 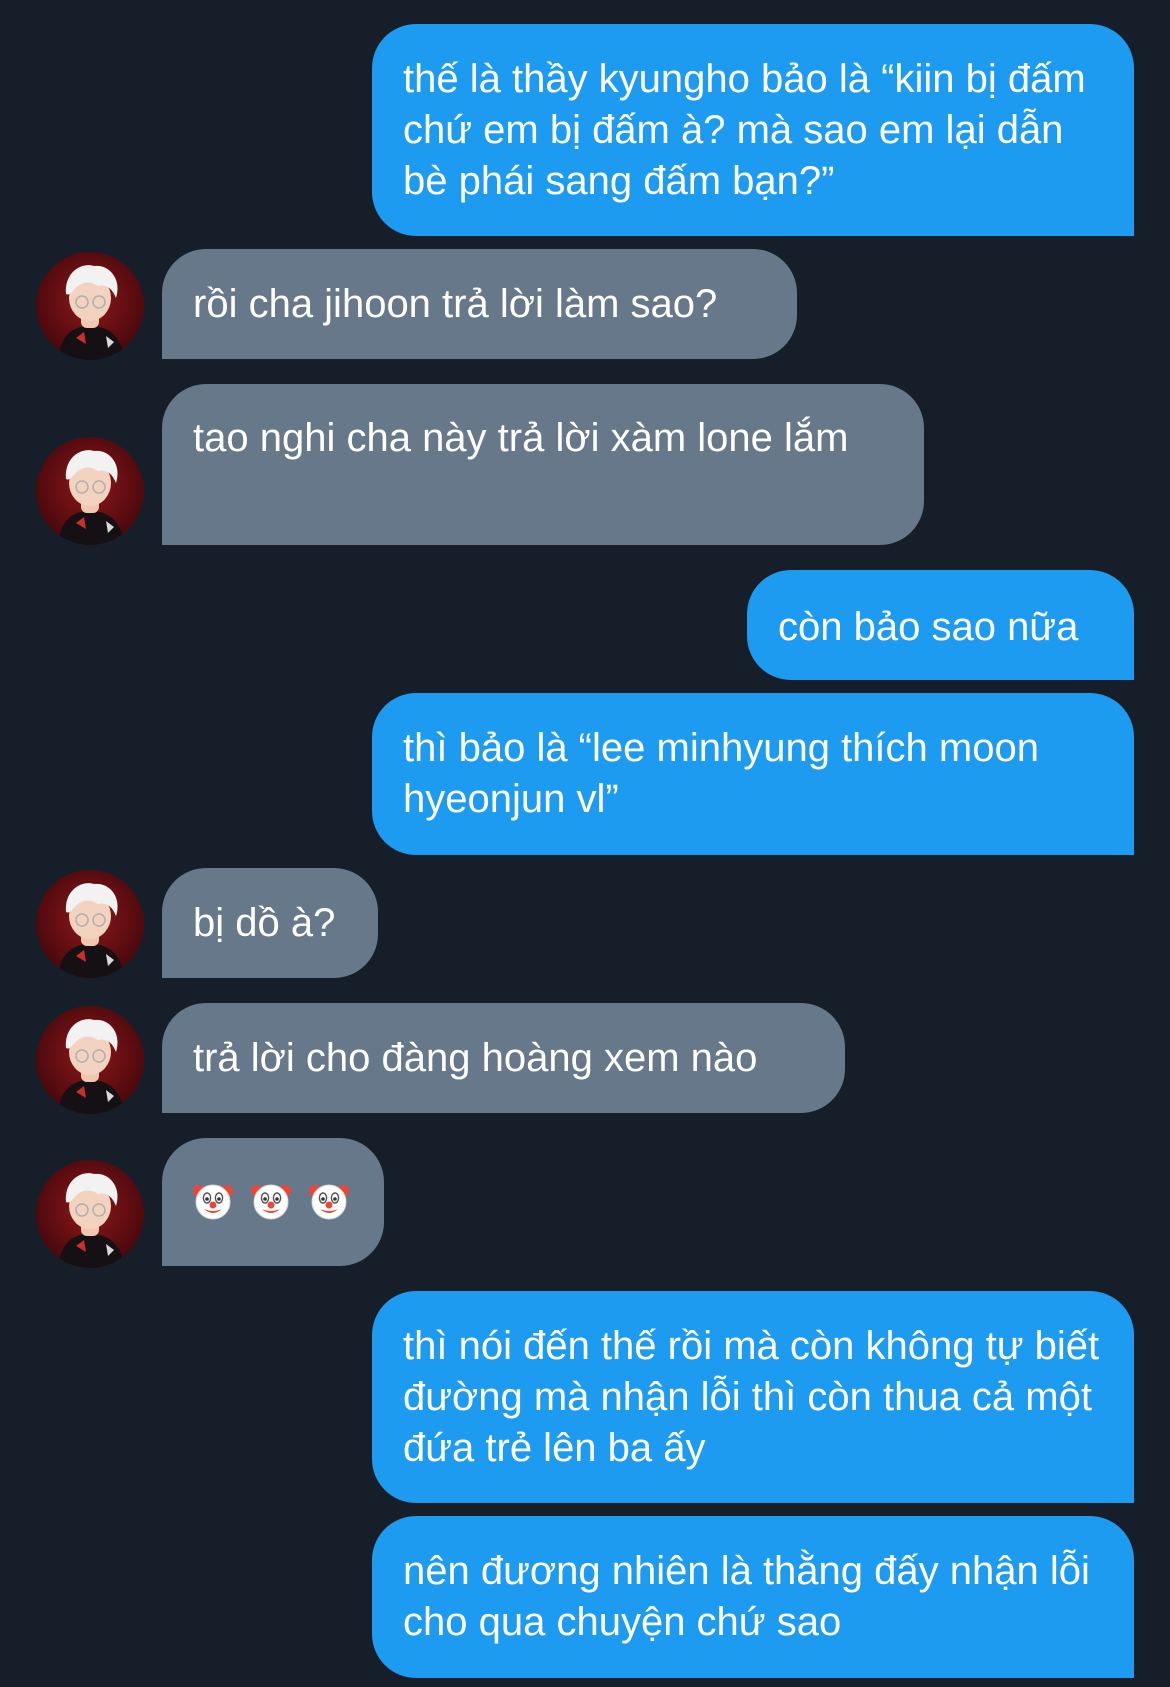 I want to click on message-text: bị dồ à?, so click(x=264, y=923).